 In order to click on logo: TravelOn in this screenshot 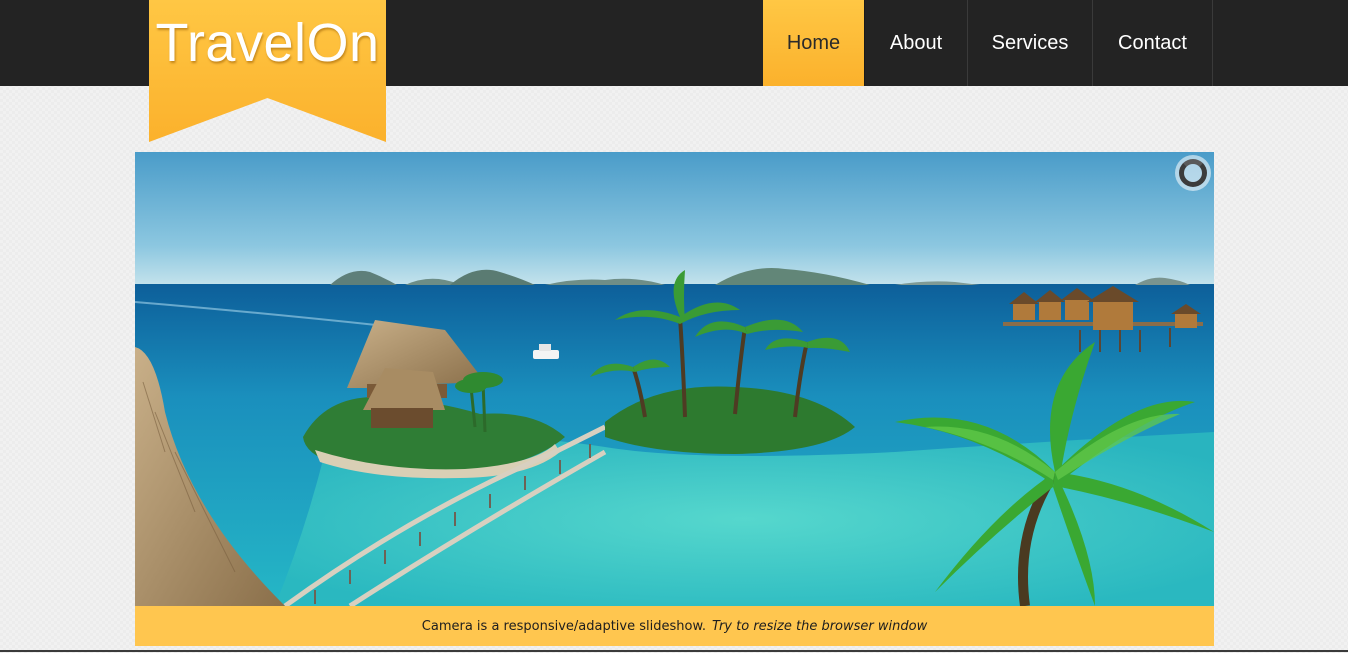, I will do `click(267, 43)`.